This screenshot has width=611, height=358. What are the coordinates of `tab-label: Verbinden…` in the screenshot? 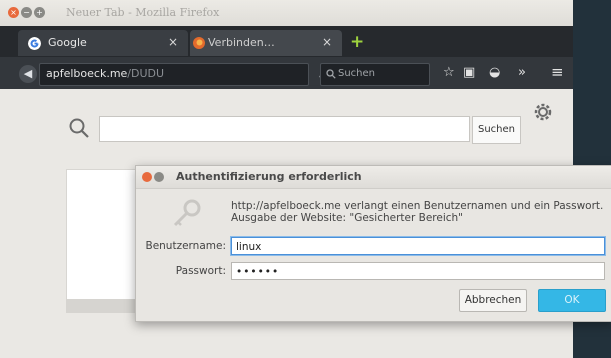 It's located at (241, 42).